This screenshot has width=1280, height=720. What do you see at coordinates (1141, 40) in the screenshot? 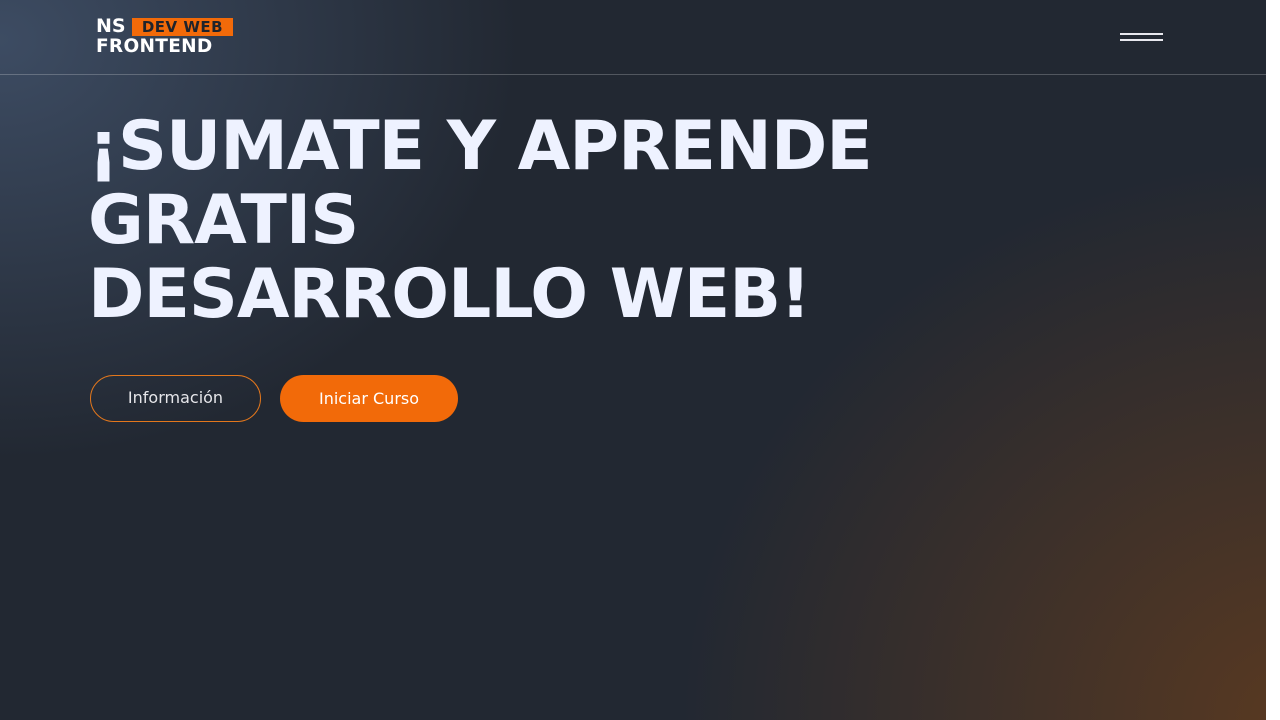
I see `menu-line-bottom` at bounding box center [1141, 40].